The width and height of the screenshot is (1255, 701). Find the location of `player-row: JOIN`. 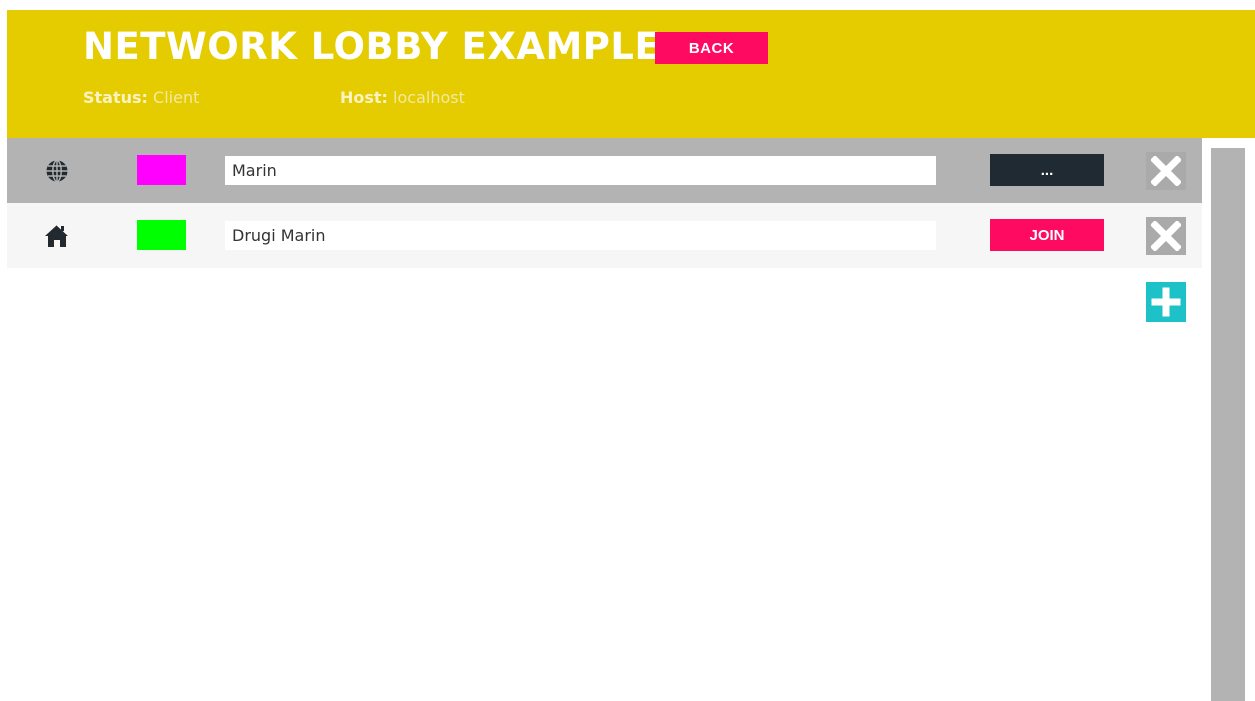

player-row: JOIN is located at coordinates (604, 235).